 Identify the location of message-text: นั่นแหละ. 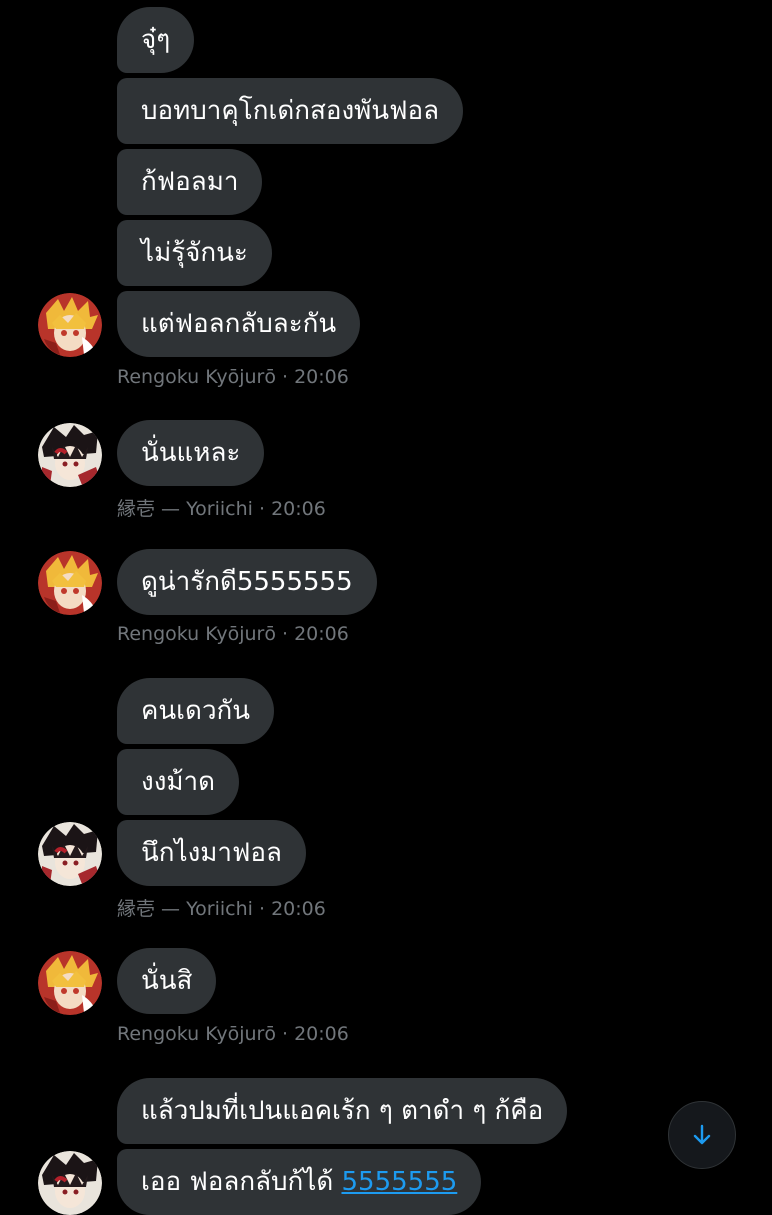
(191, 453).